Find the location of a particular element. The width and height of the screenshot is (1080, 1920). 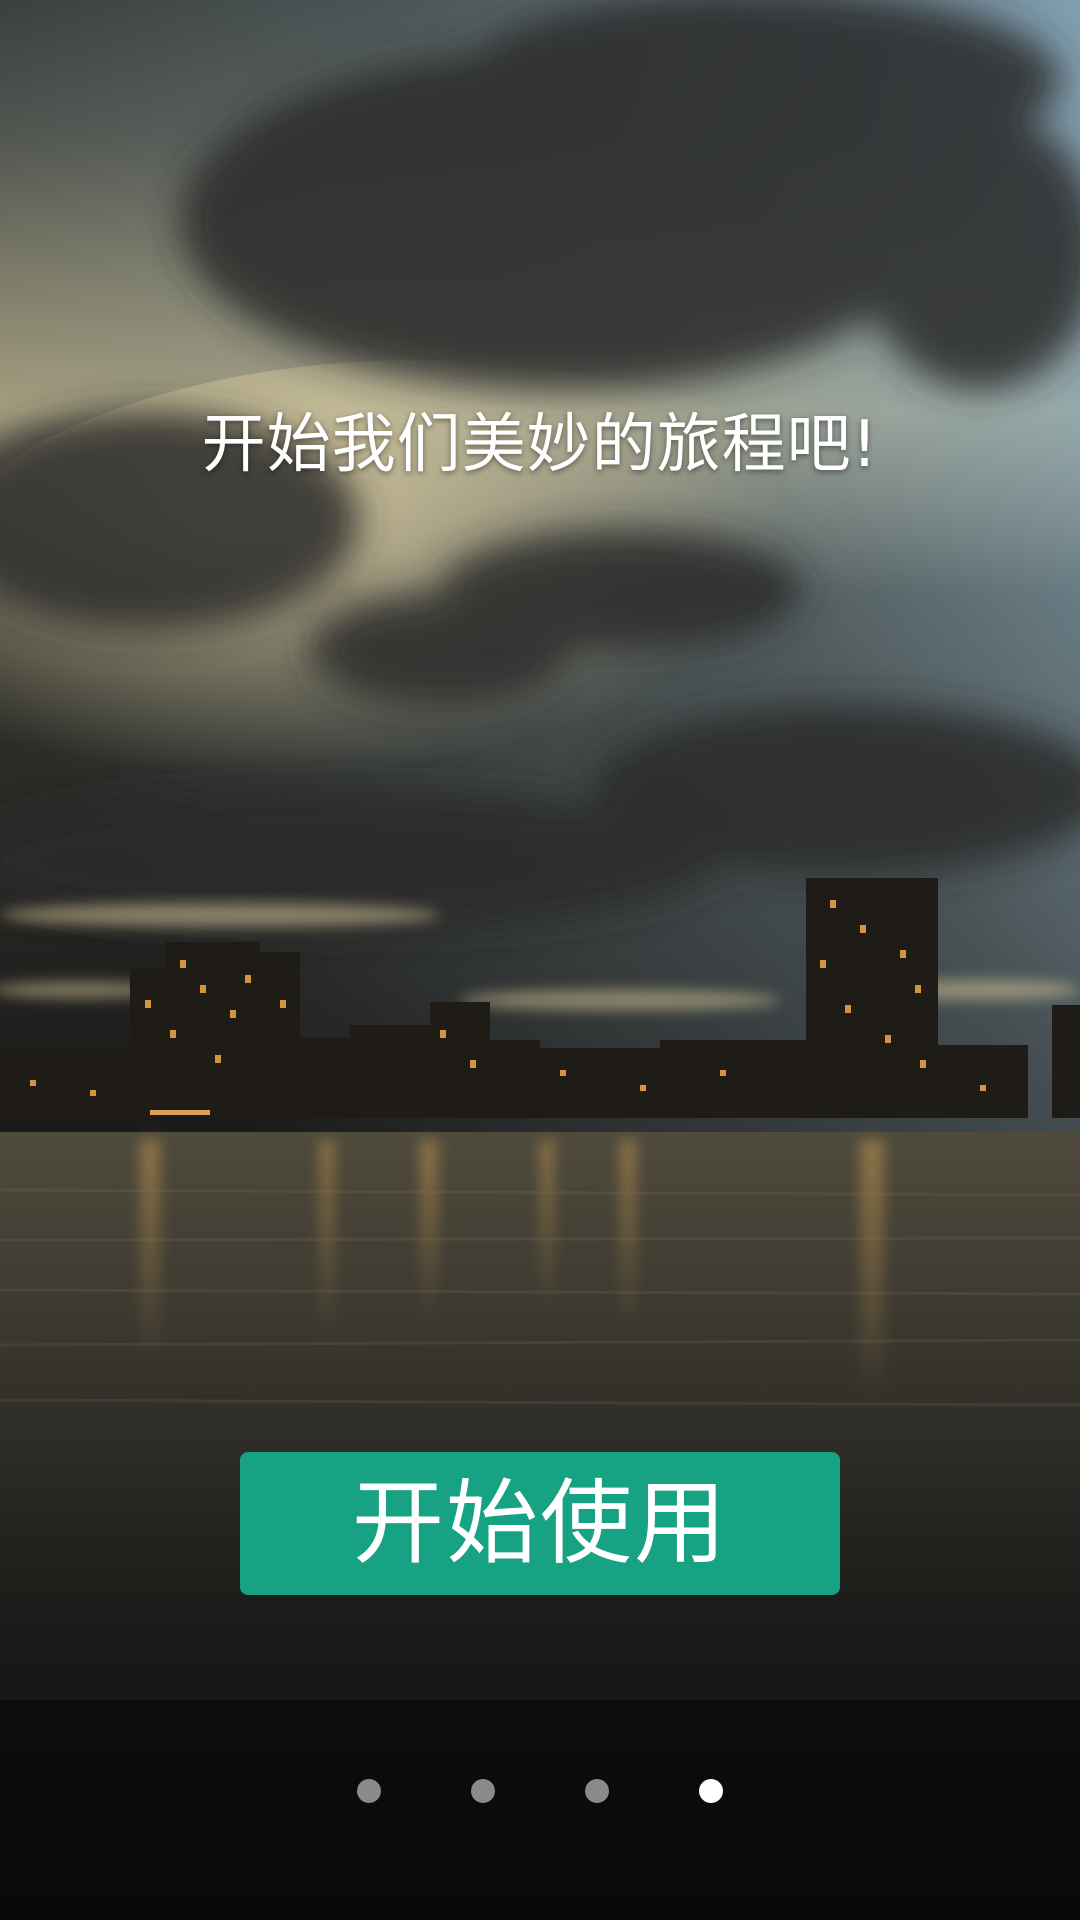

welcome-headline: 开始我们美妙的旅程吧! is located at coordinates (540, 445).